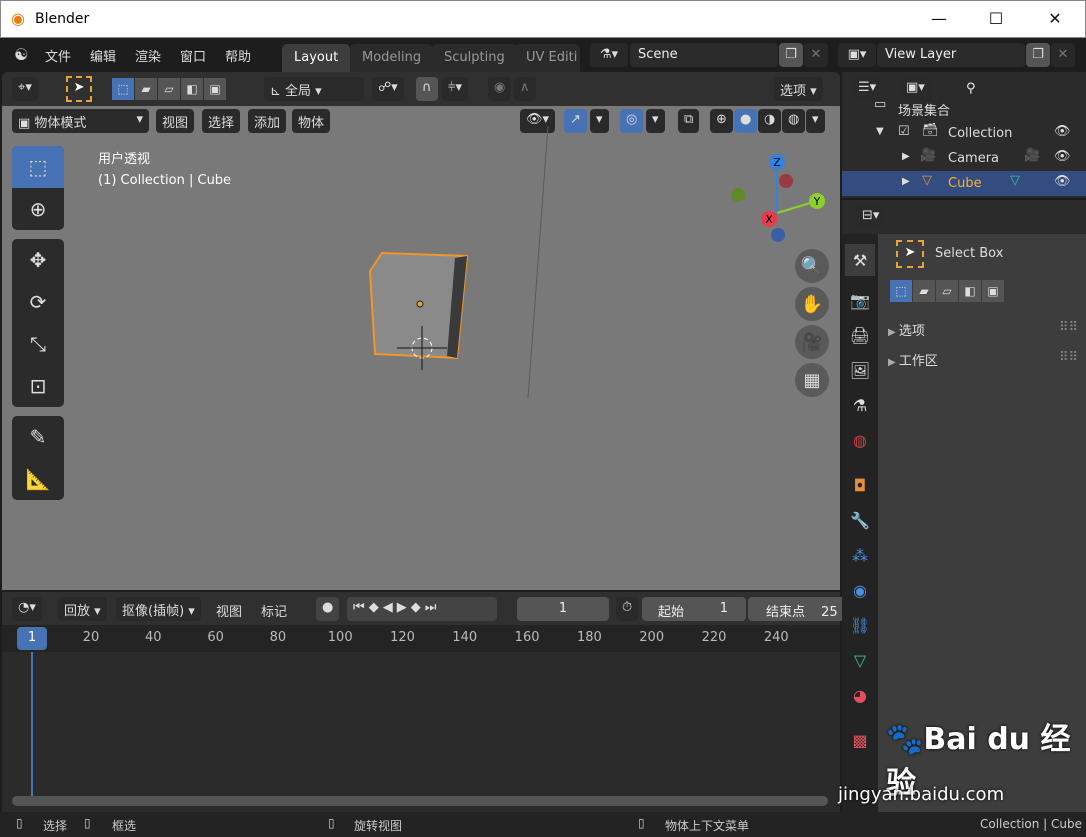 The image size is (1086, 837). Describe the element at coordinates (798, 89) in the screenshot. I see `options-dropdown: 选项 ▾` at that location.